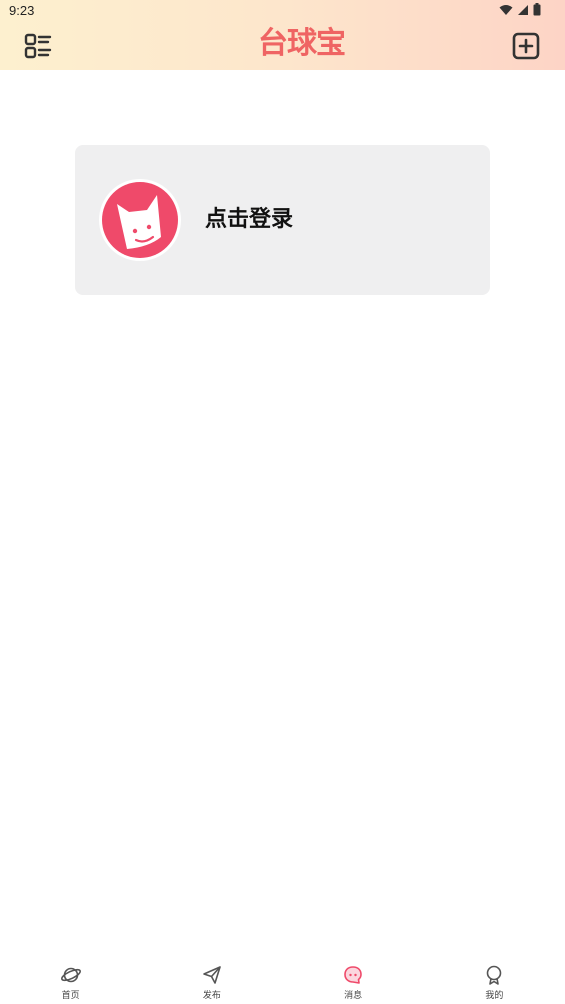 The height and width of the screenshot is (1004, 565). Describe the element at coordinates (537, 9) in the screenshot. I see `battery-icon` at that location.